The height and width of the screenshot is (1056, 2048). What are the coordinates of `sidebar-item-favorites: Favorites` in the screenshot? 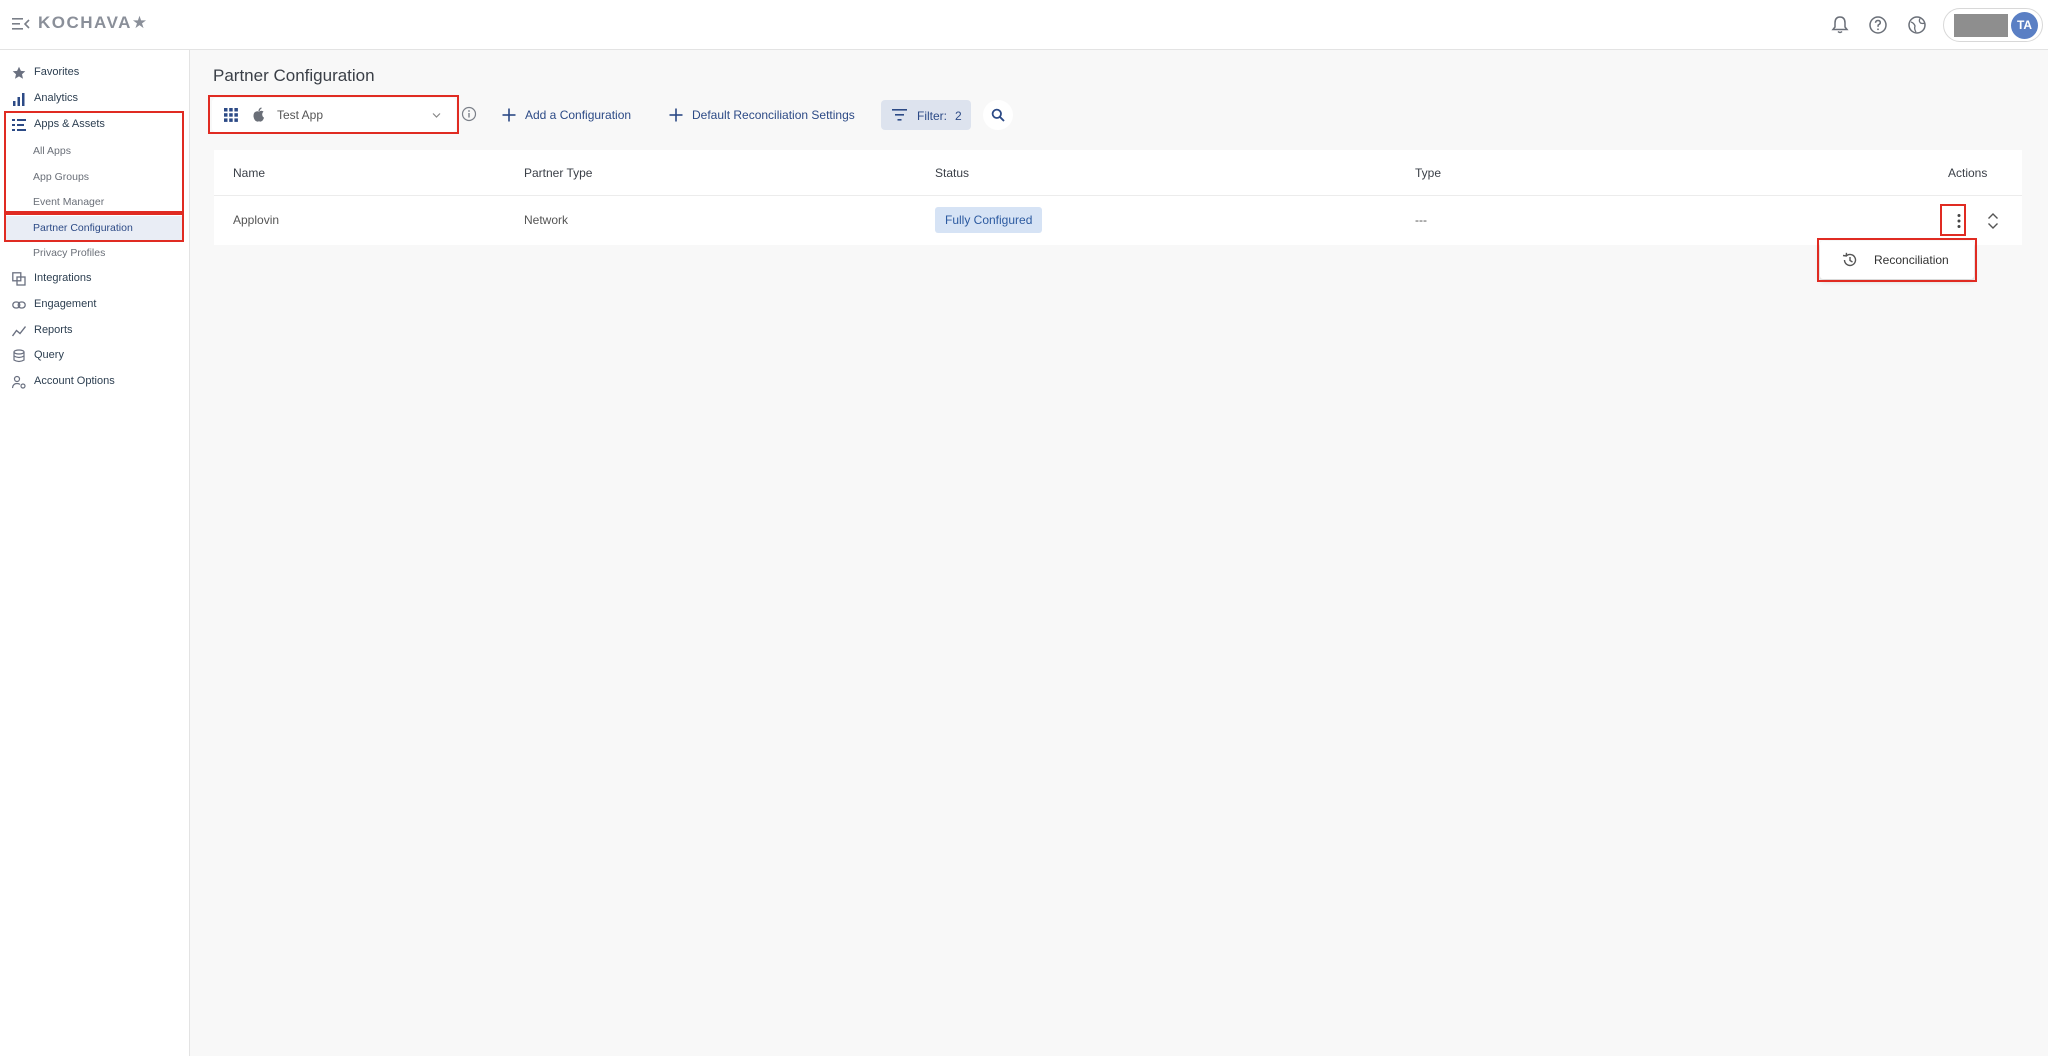 It's located at (95, 73).